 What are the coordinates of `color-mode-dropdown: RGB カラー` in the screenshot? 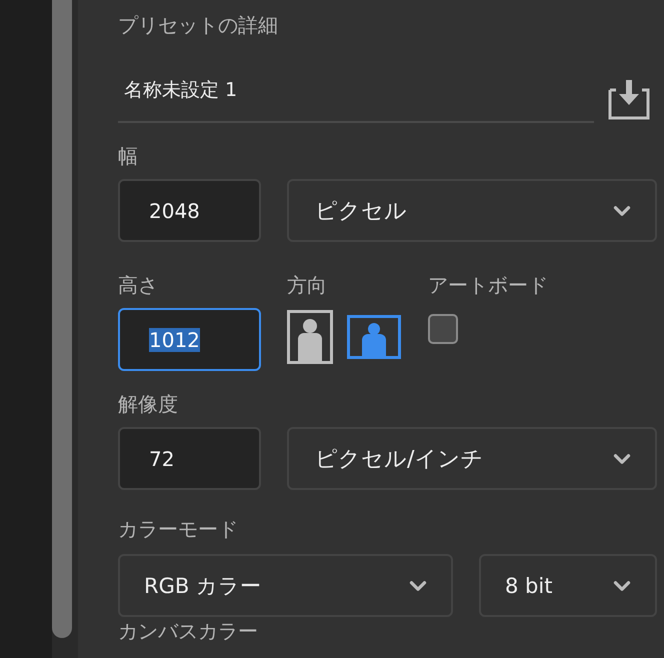 It's located at (285, 585).